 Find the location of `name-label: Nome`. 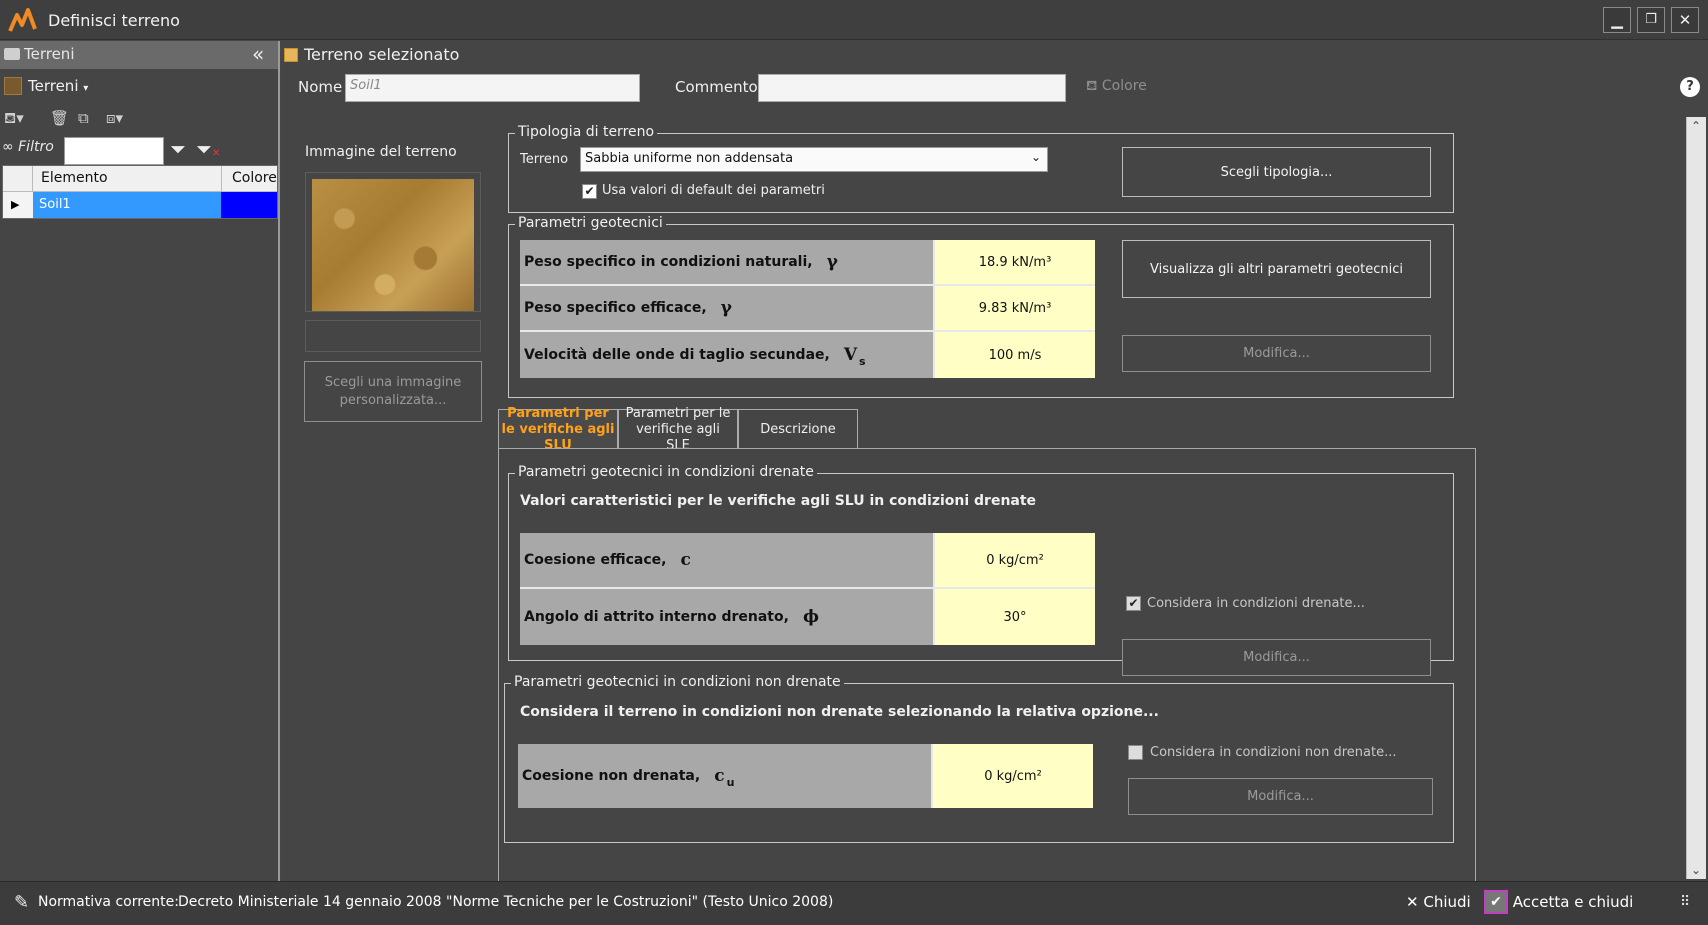

name-label: Nome is located at coordinates (320, 87).